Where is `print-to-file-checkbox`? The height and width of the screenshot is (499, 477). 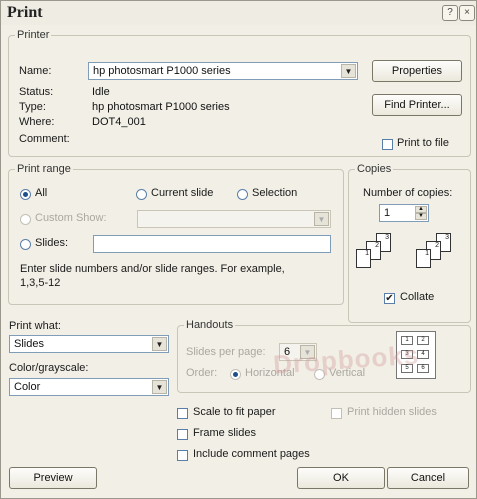
print-to-file-checkbox is located at coordinates (387, 144).